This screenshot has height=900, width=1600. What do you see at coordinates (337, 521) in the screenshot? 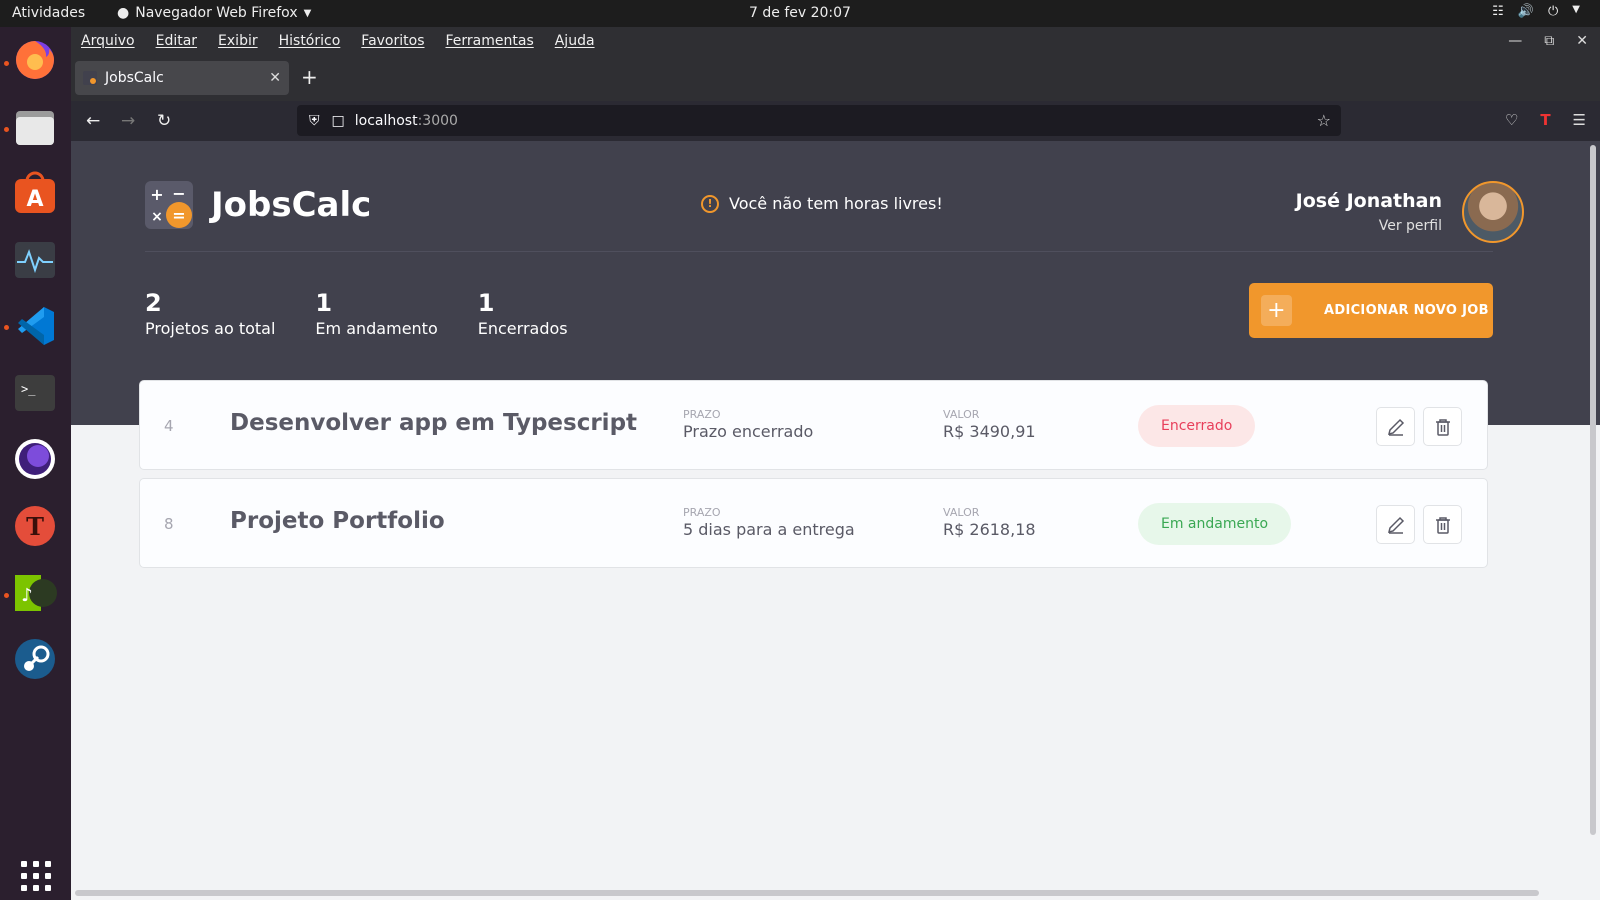
I see `job-name: Projeto Portfolio` at bounding box center [337, 521].